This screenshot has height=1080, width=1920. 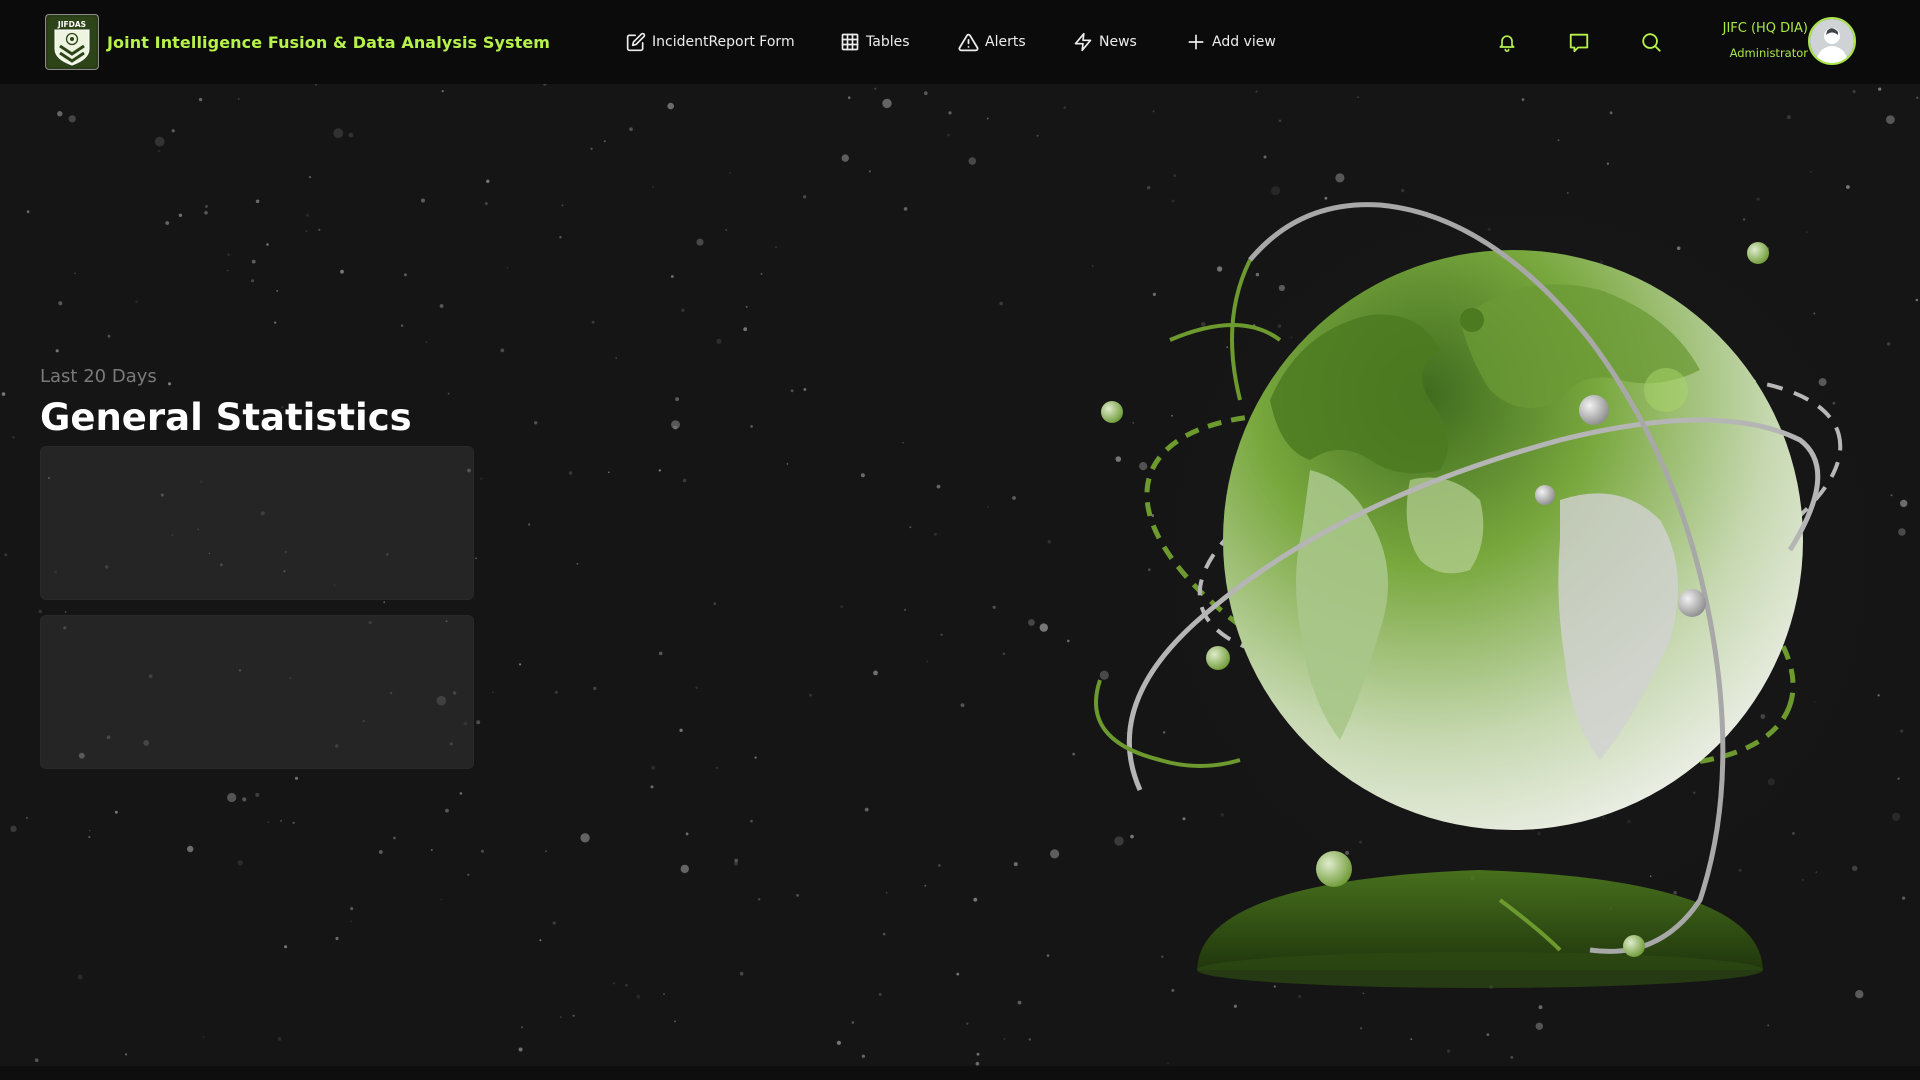 I want to click on table-icon, so click(x=850, y=42).